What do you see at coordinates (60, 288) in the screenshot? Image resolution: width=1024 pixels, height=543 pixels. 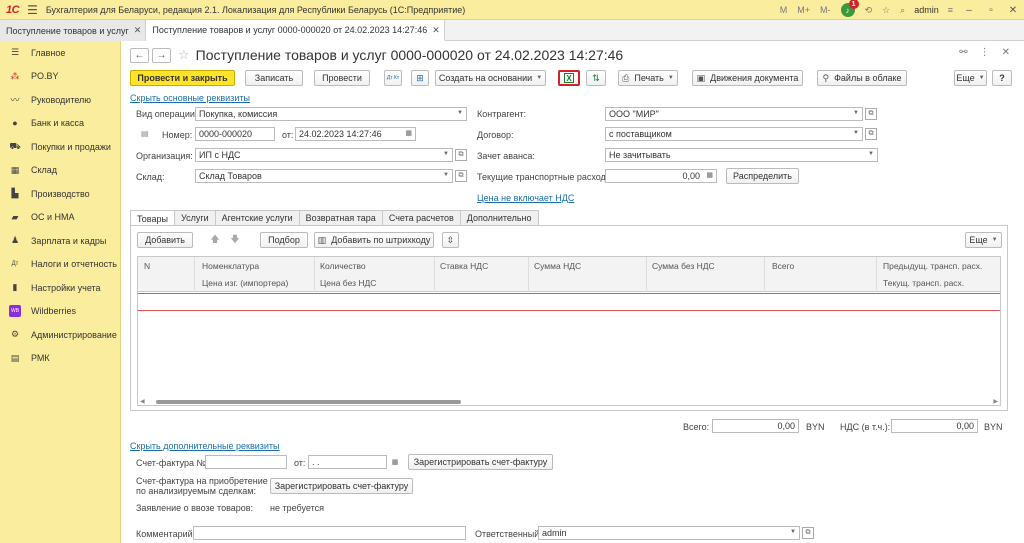 I see `sidebar-item-settings: ▮ Настройки учета` at bounding box center [60, 288].